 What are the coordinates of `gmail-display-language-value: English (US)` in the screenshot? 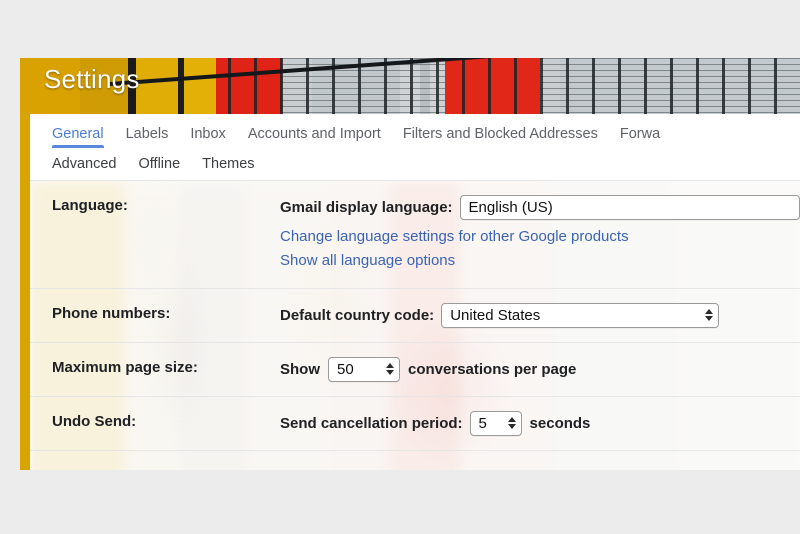 It's located at (510, 207).